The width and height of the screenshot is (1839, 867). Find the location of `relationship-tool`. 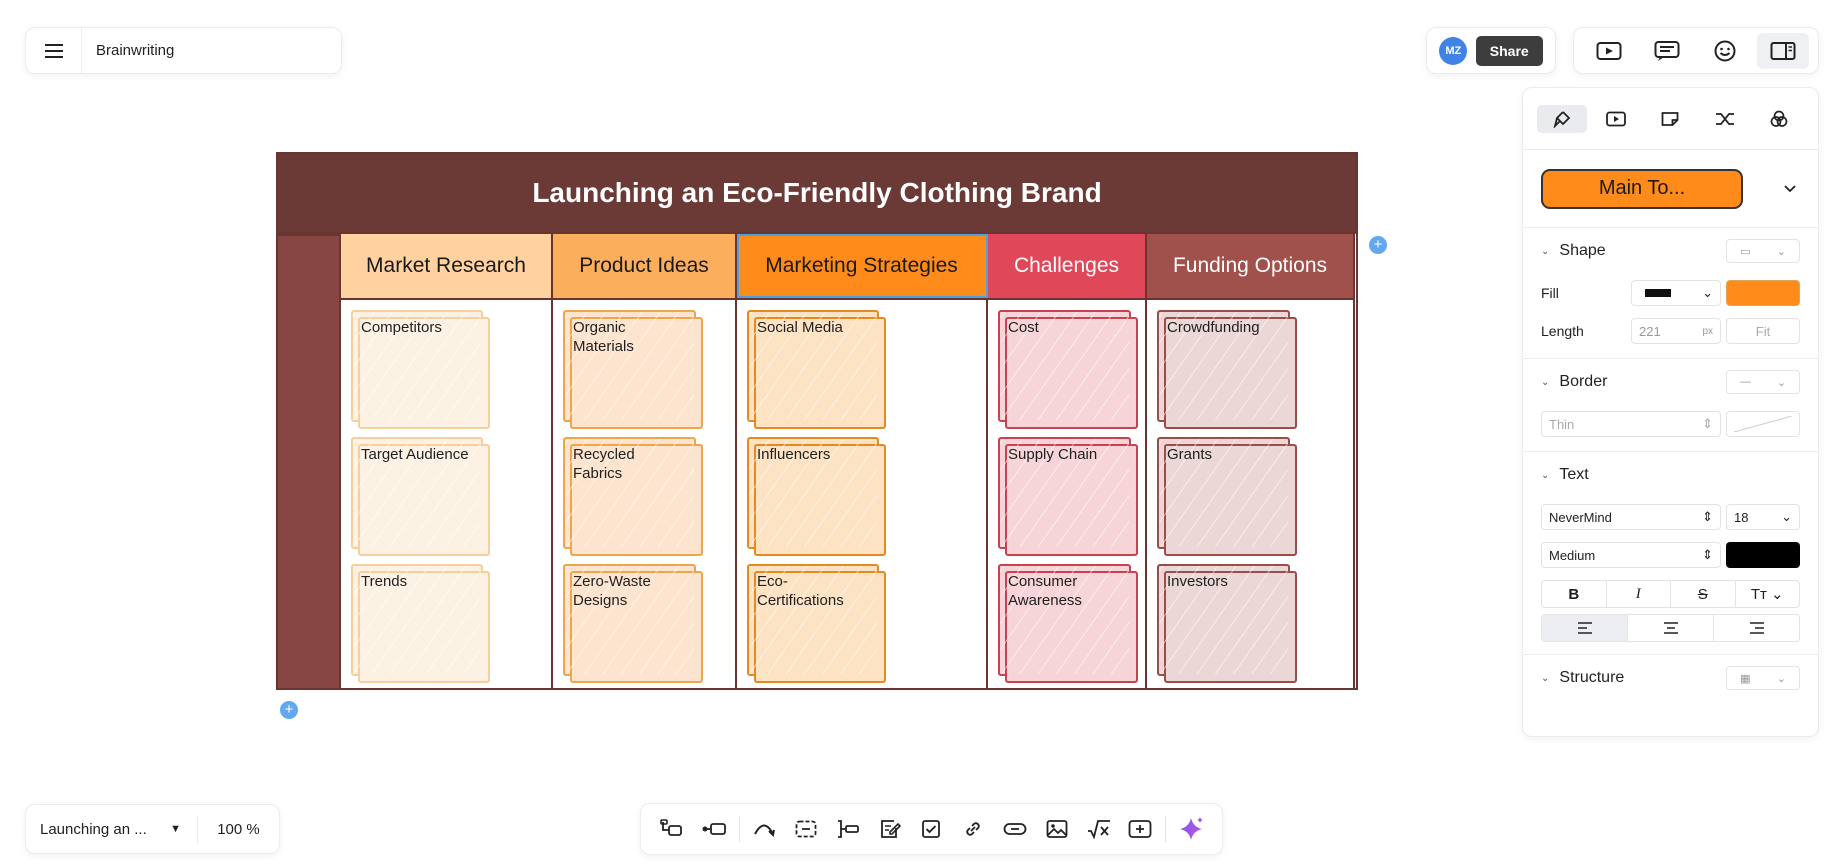

relationship-tool is located at coordinates (765, 829).